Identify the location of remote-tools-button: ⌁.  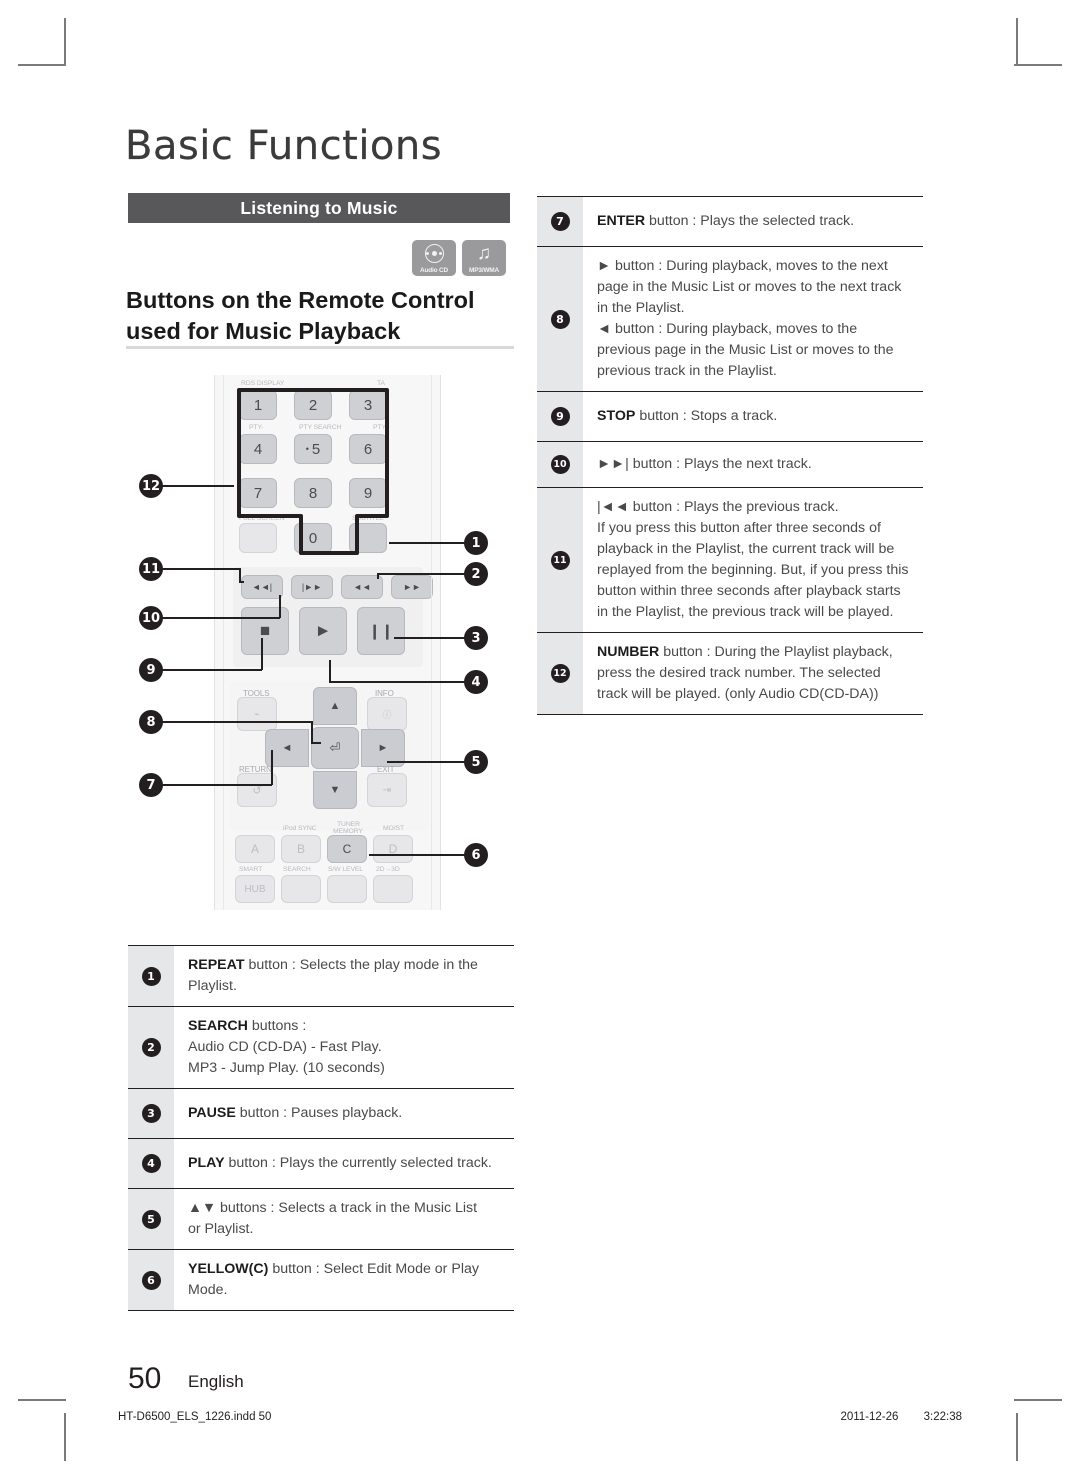
(257, 714).